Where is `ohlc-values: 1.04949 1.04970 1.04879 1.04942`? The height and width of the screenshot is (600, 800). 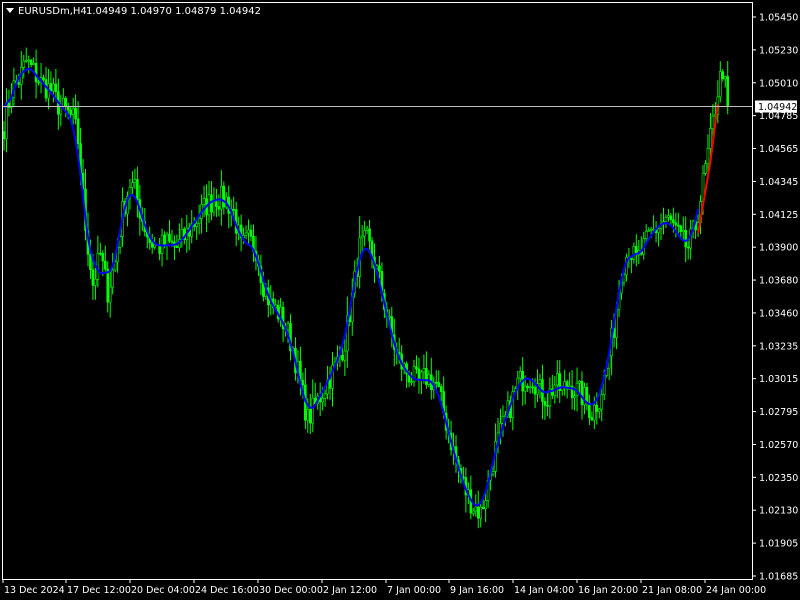
ohlc-values: 1.04949 1.04970 1.04879 1.04942 is located at coordinates (173, 11).